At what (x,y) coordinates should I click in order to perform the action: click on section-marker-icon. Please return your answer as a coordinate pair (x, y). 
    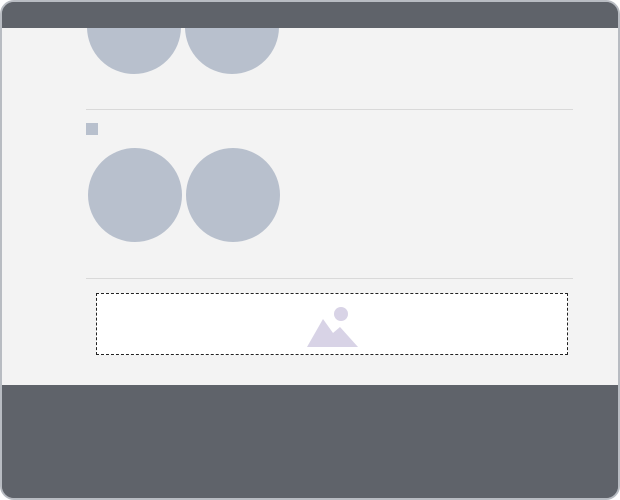
    Looking at the image, I should click on (92, 129).